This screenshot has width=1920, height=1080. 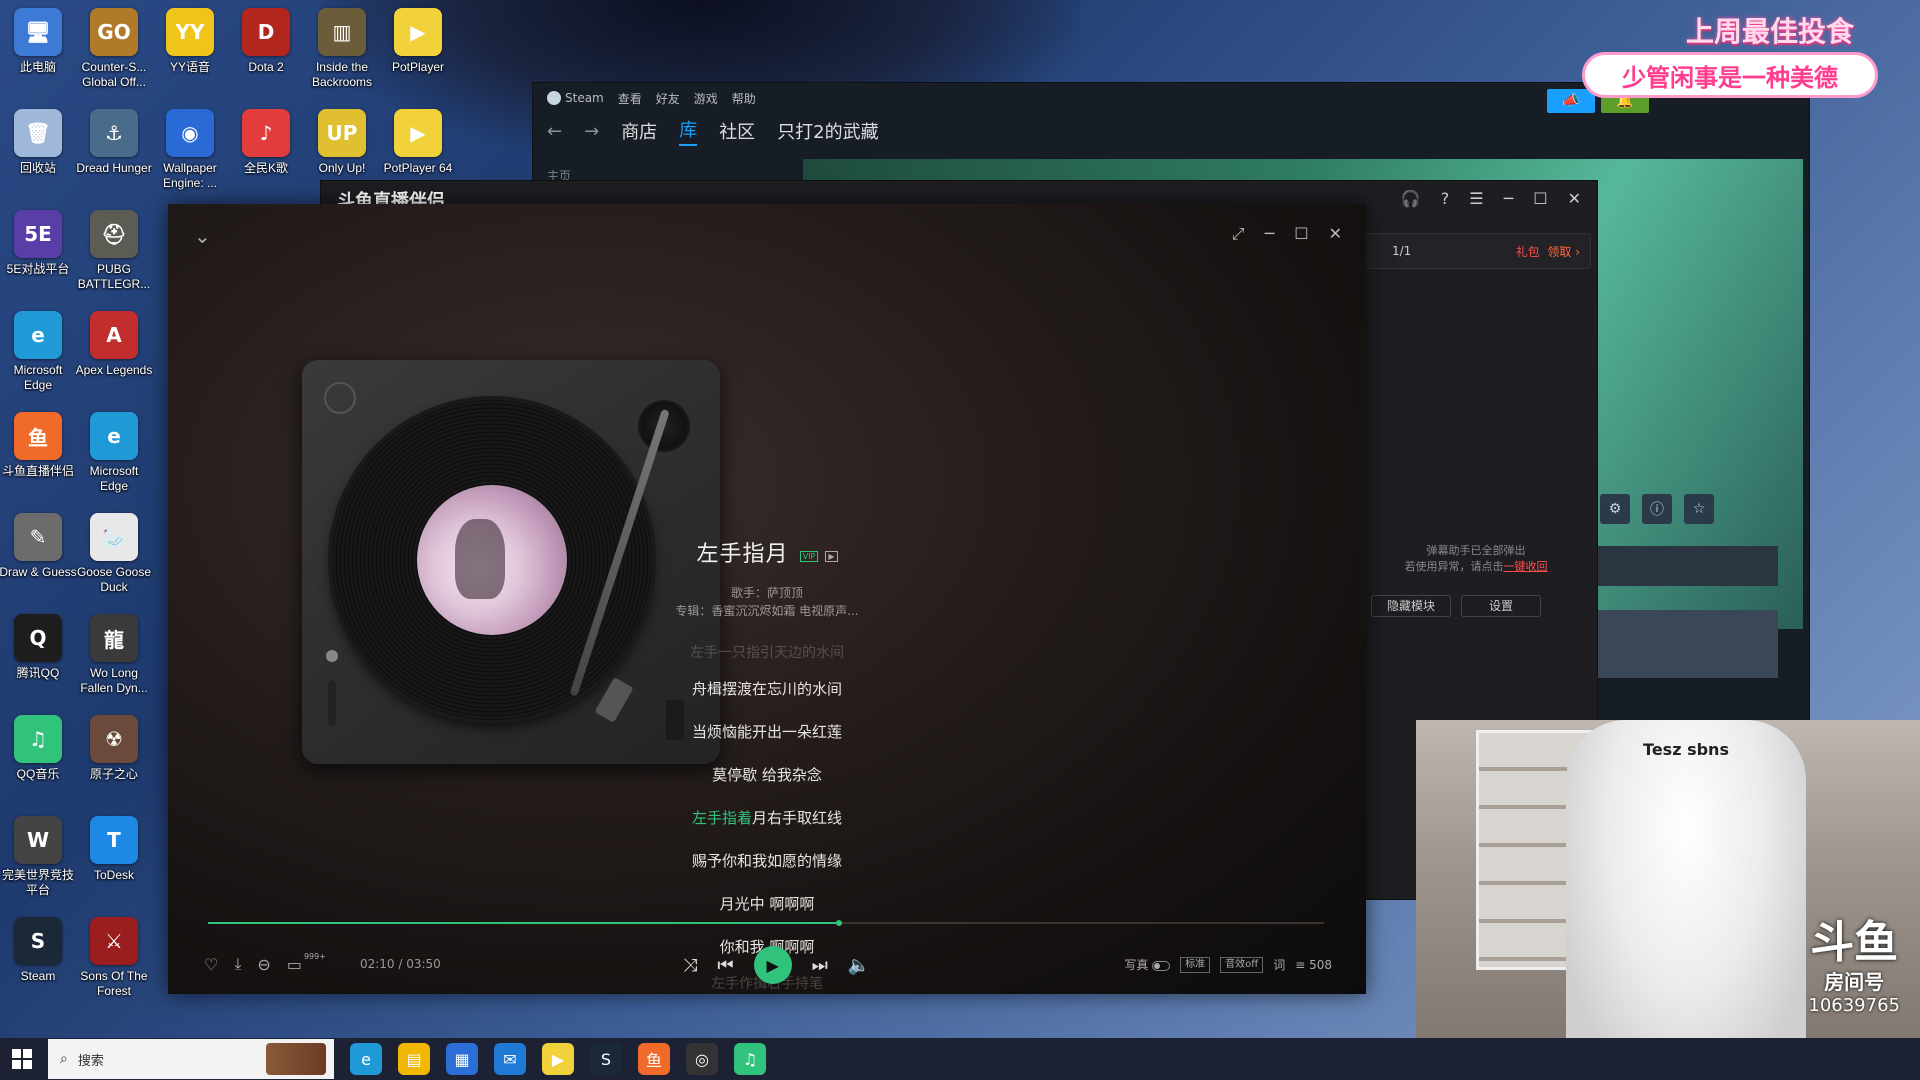 I want to click on gift-pack-label: 礼包, so click(x=1528, y=252).